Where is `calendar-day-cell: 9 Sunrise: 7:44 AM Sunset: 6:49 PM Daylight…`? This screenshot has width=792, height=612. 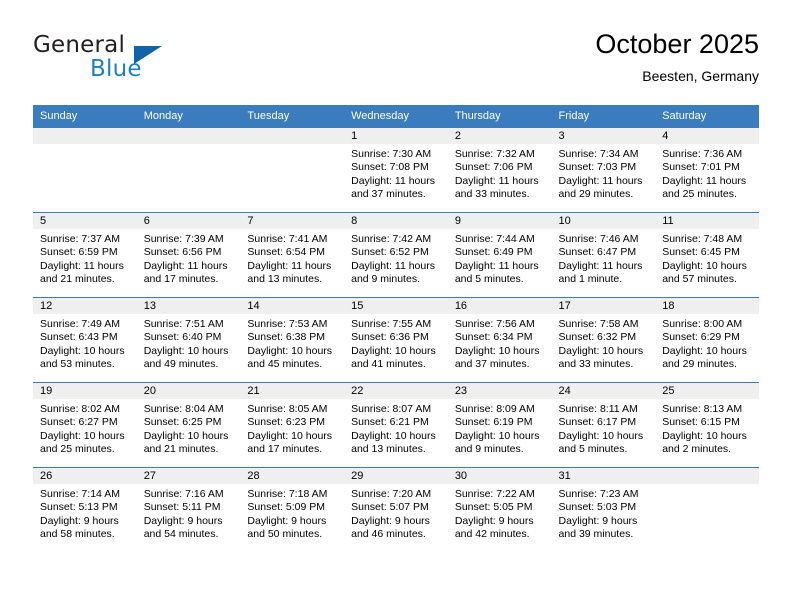 calendar-day-cell: 9 Sunrise: 7:44 AM Sunset: 6:49 PM Daylight… is located at coordinates (499, 255).